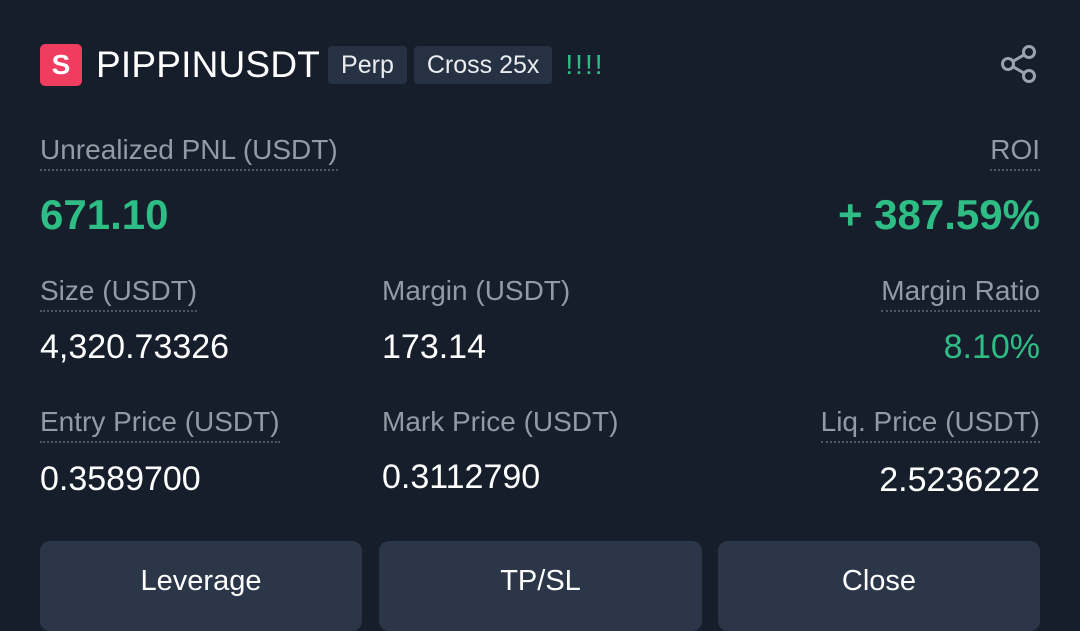  What do you see at coordinates (104, 214) in the screenshot?
I see `unrealized-pnl-value: 671.10` at bounding box center [104, 214].